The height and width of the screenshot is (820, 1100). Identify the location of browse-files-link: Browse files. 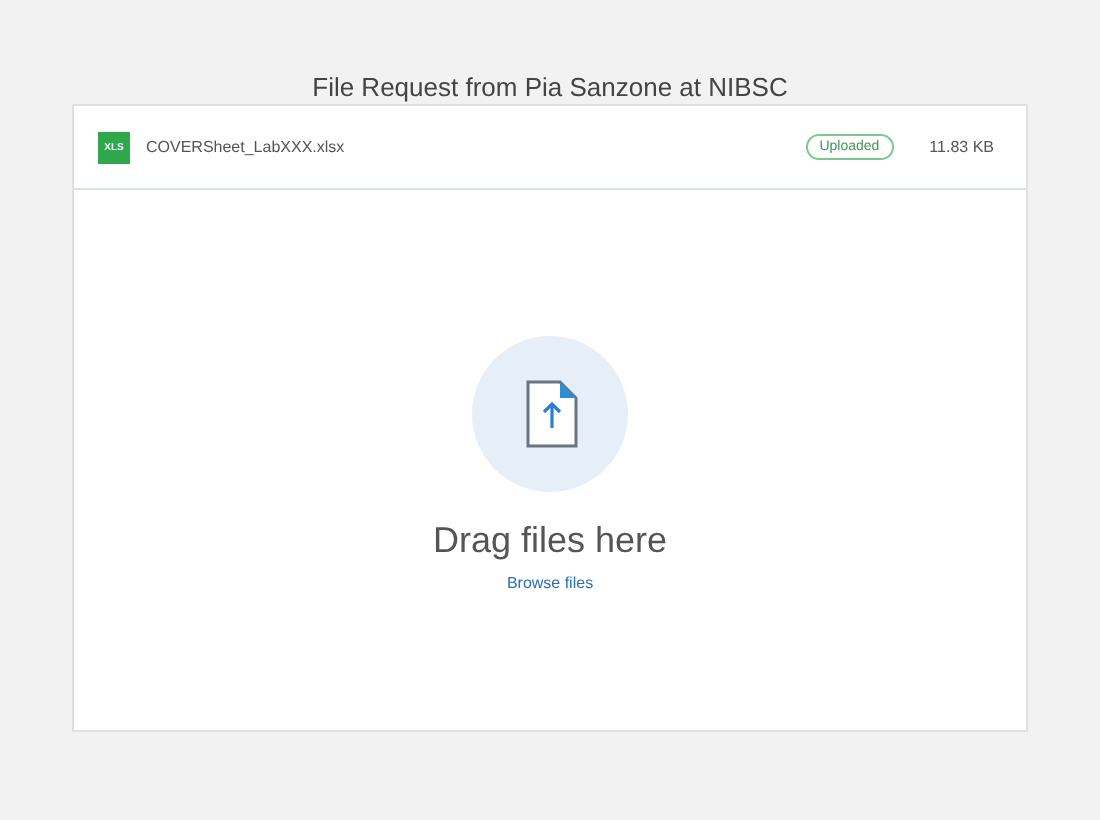
(550, 583).